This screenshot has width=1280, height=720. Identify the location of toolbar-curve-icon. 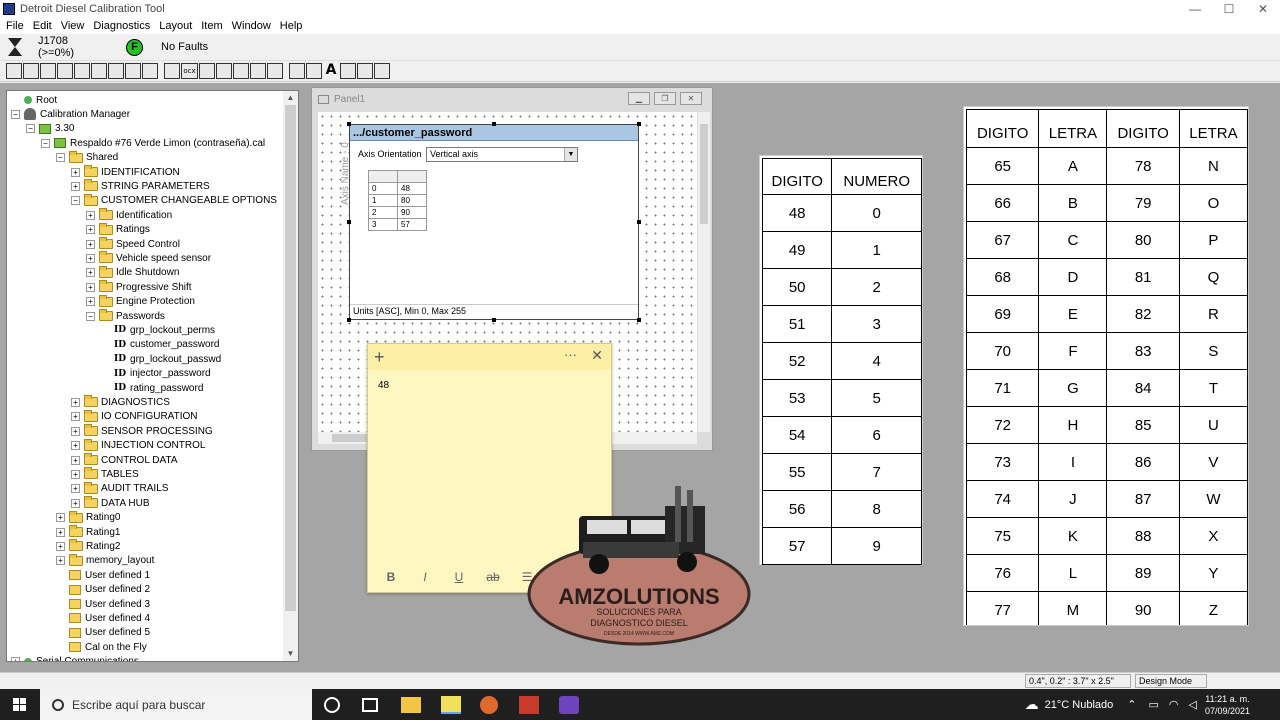
(116, 71).